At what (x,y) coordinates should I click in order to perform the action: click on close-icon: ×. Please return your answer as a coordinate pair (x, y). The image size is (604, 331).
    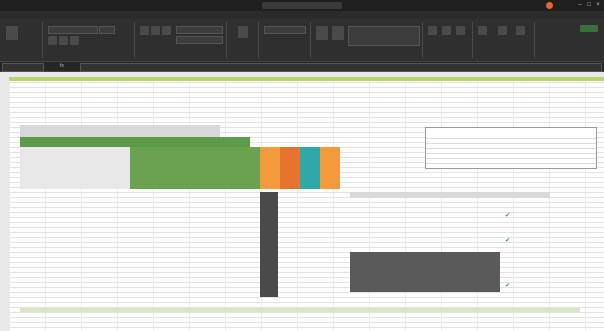
    Looking at the image, I should click on (598, 5).